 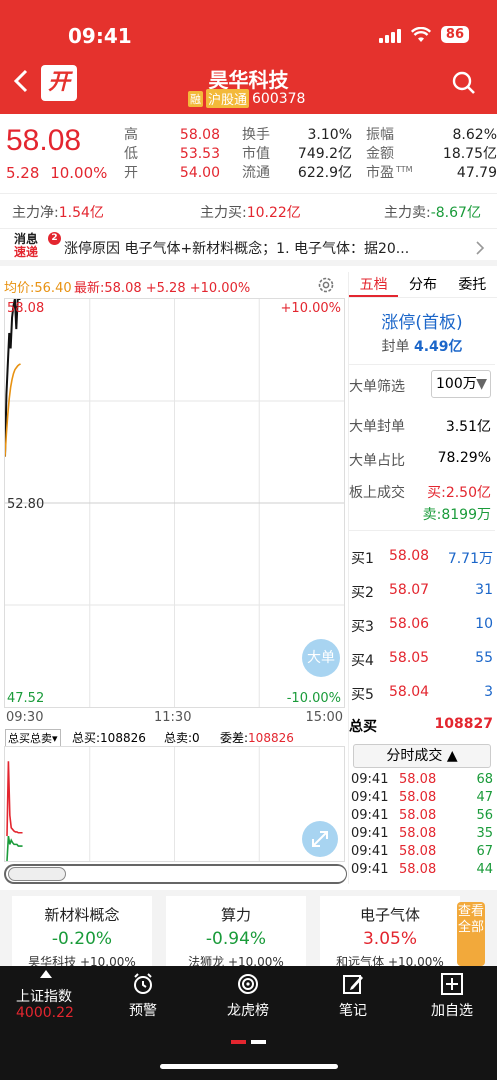 I want to click on board-sell-label: 卖:, so click(x=432, y=515).